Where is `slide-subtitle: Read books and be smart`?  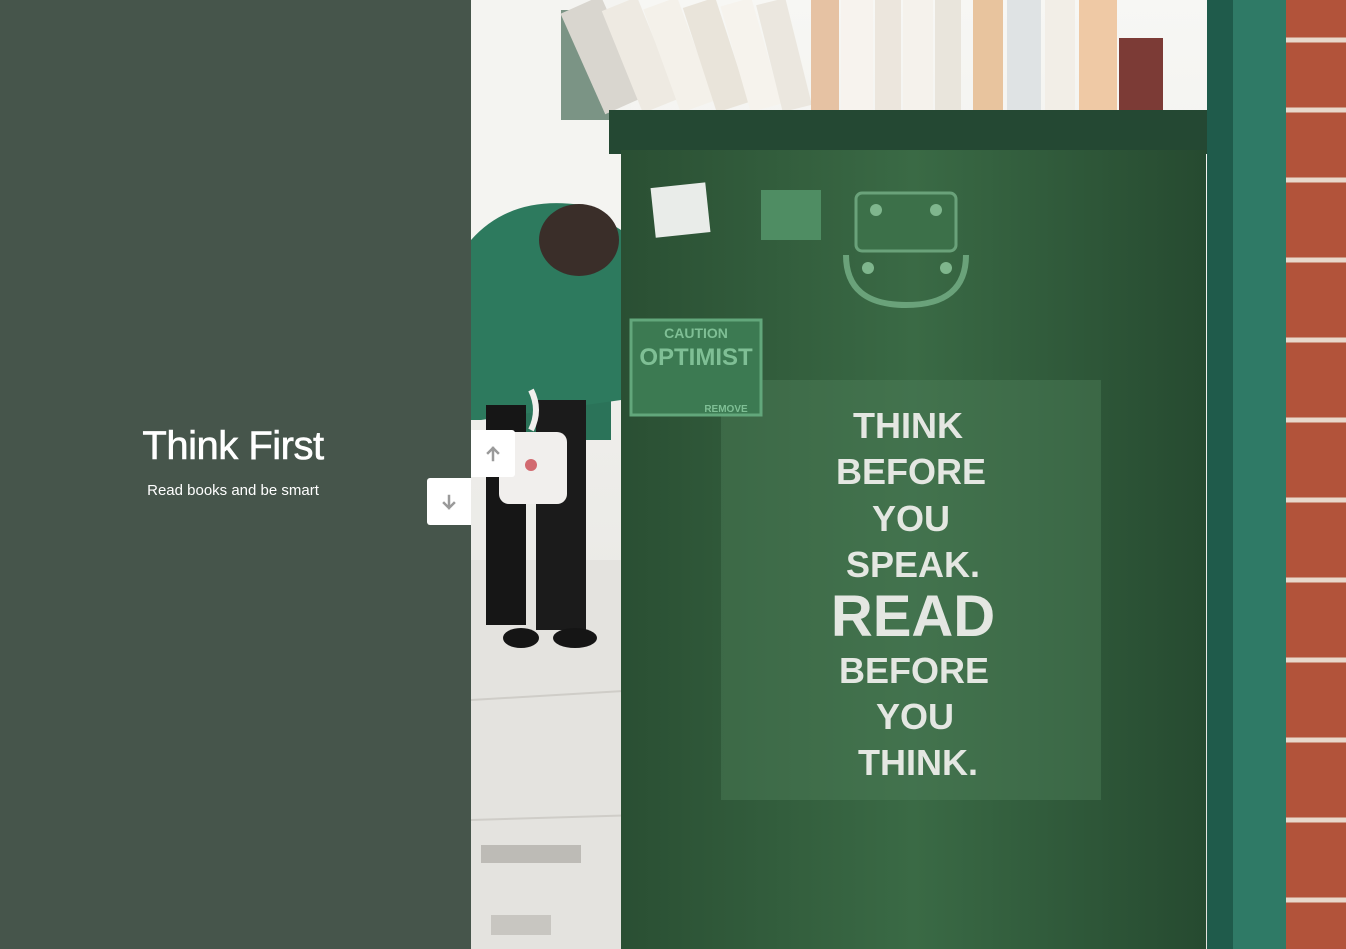 slide-subtitle: Read books and be smart is located at coordinates (233, 490).